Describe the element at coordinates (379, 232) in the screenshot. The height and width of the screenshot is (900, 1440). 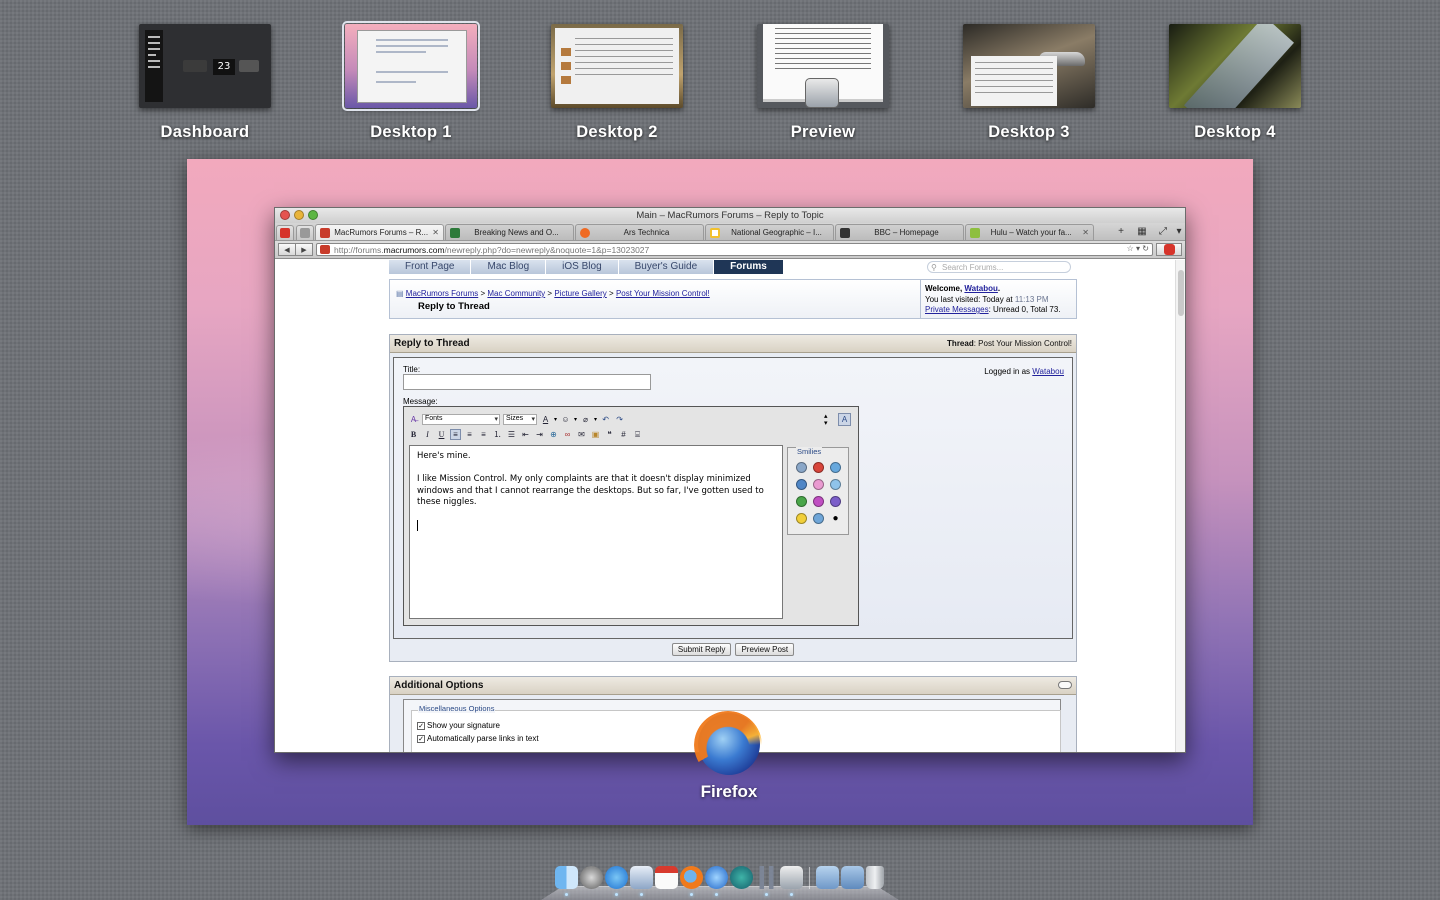
I see `tab-macrumors: MacRumors Forums – R... ✕` at that location.